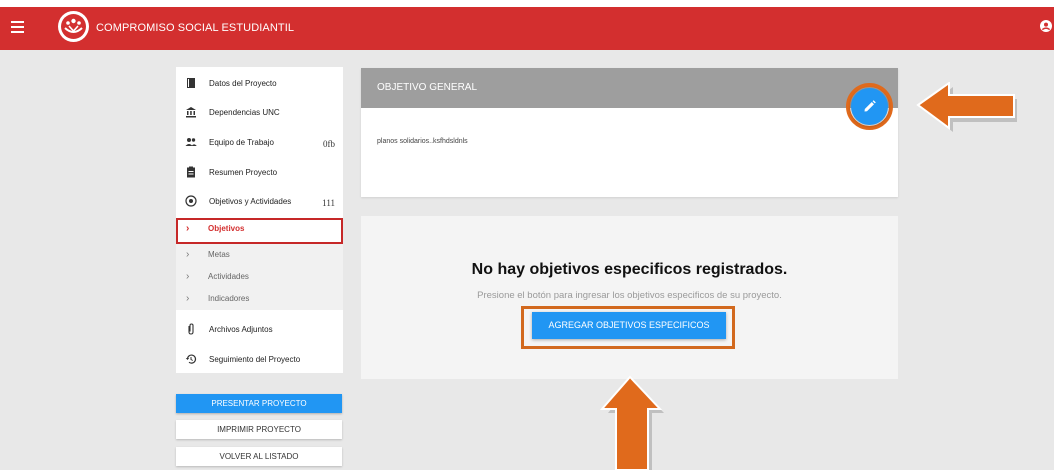 The height and width of the screenshot is (470, 1054). Describe the element at coordinates (243, 172) in the screenshot. I see `sidebar-item-label: Resumen Proyecto` at that location.